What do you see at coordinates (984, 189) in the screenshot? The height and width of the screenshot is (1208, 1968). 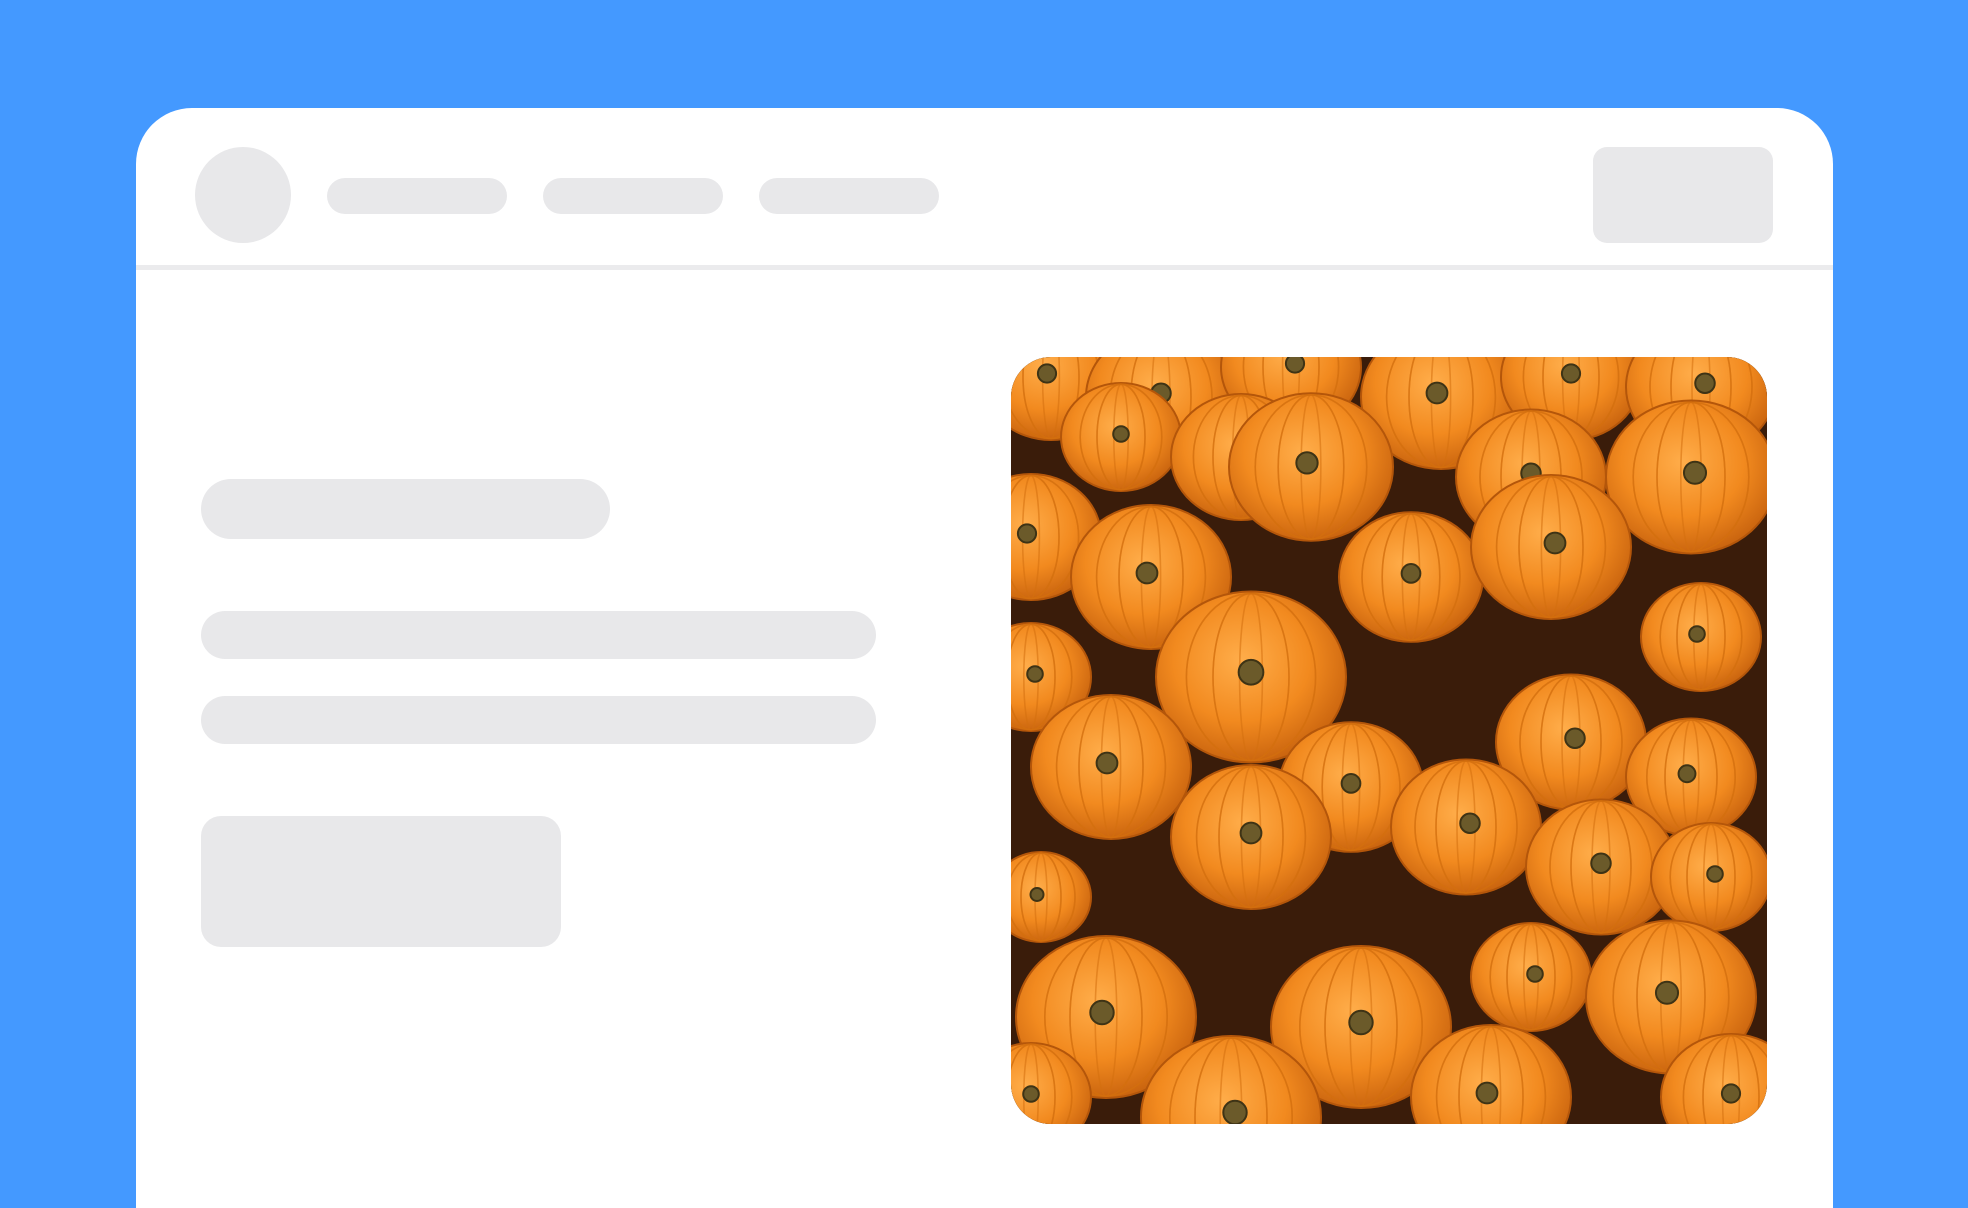 I see `top-nav-bar` at bounding box center [984, 189].